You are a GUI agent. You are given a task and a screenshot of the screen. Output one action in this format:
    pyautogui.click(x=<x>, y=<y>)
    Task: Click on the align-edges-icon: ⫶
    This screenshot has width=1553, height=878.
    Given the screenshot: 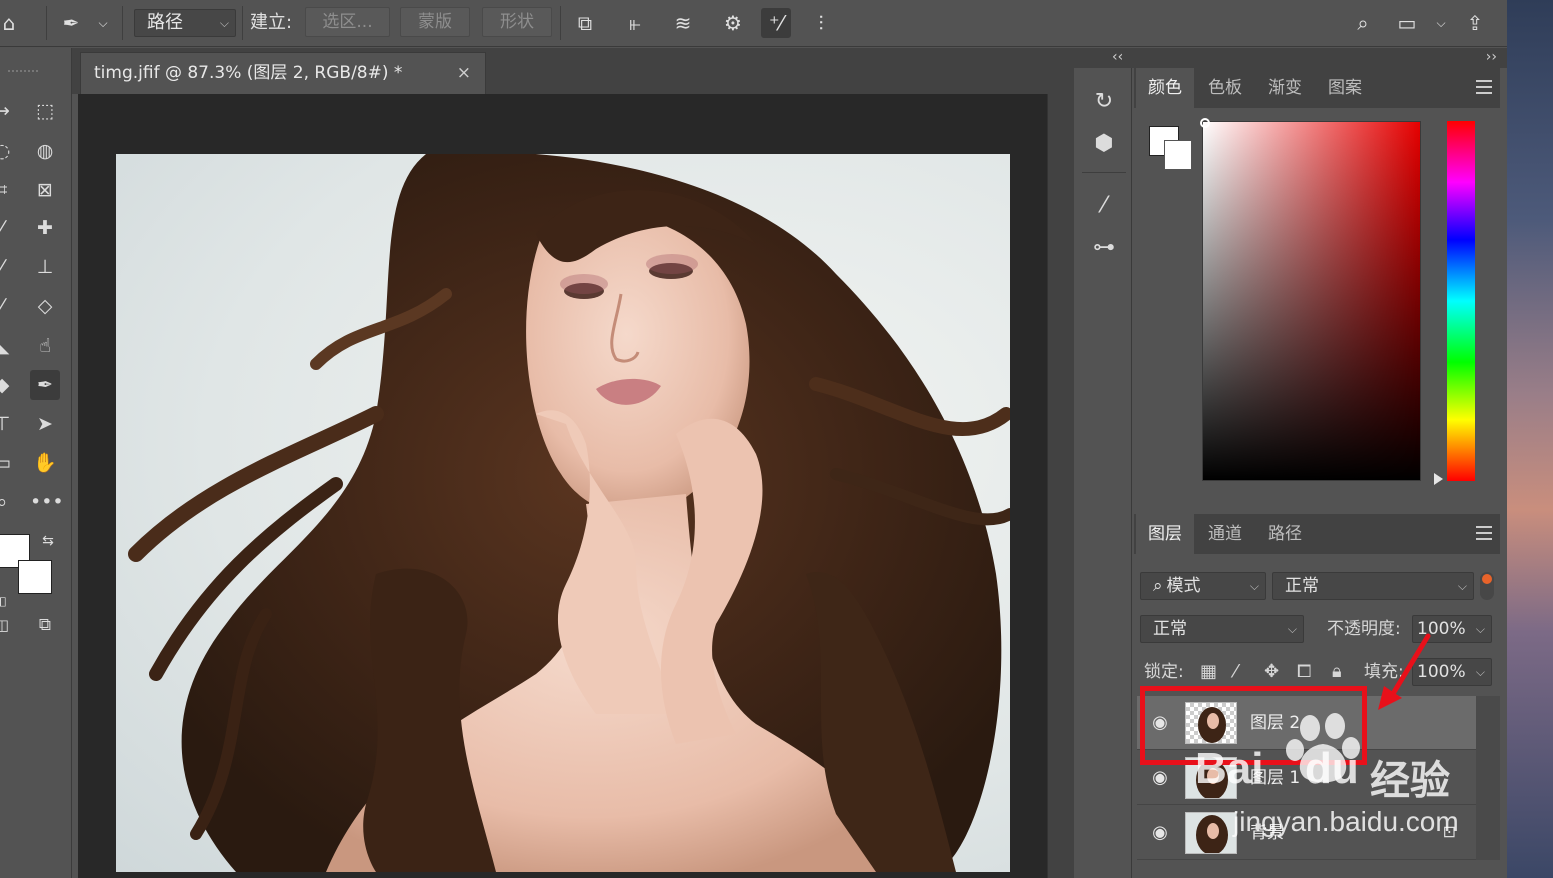 What is the action you would take?
    pyautogui.click(x=821, y=23)
    